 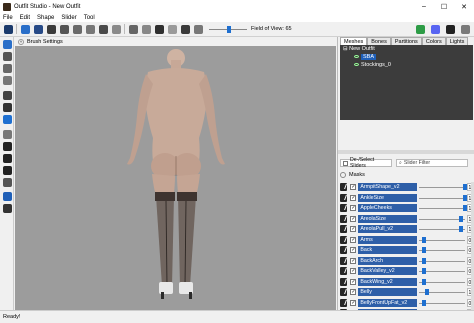 I want to click on menu-tool: Tool, so click(x=89, y=18).